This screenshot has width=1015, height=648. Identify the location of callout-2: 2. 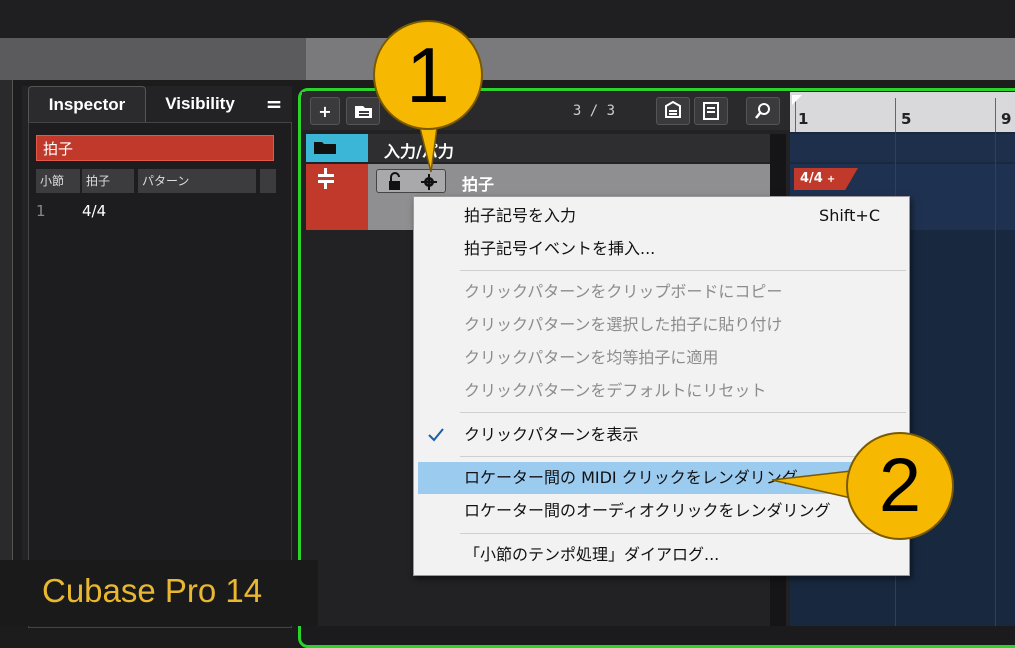
(900, 486).